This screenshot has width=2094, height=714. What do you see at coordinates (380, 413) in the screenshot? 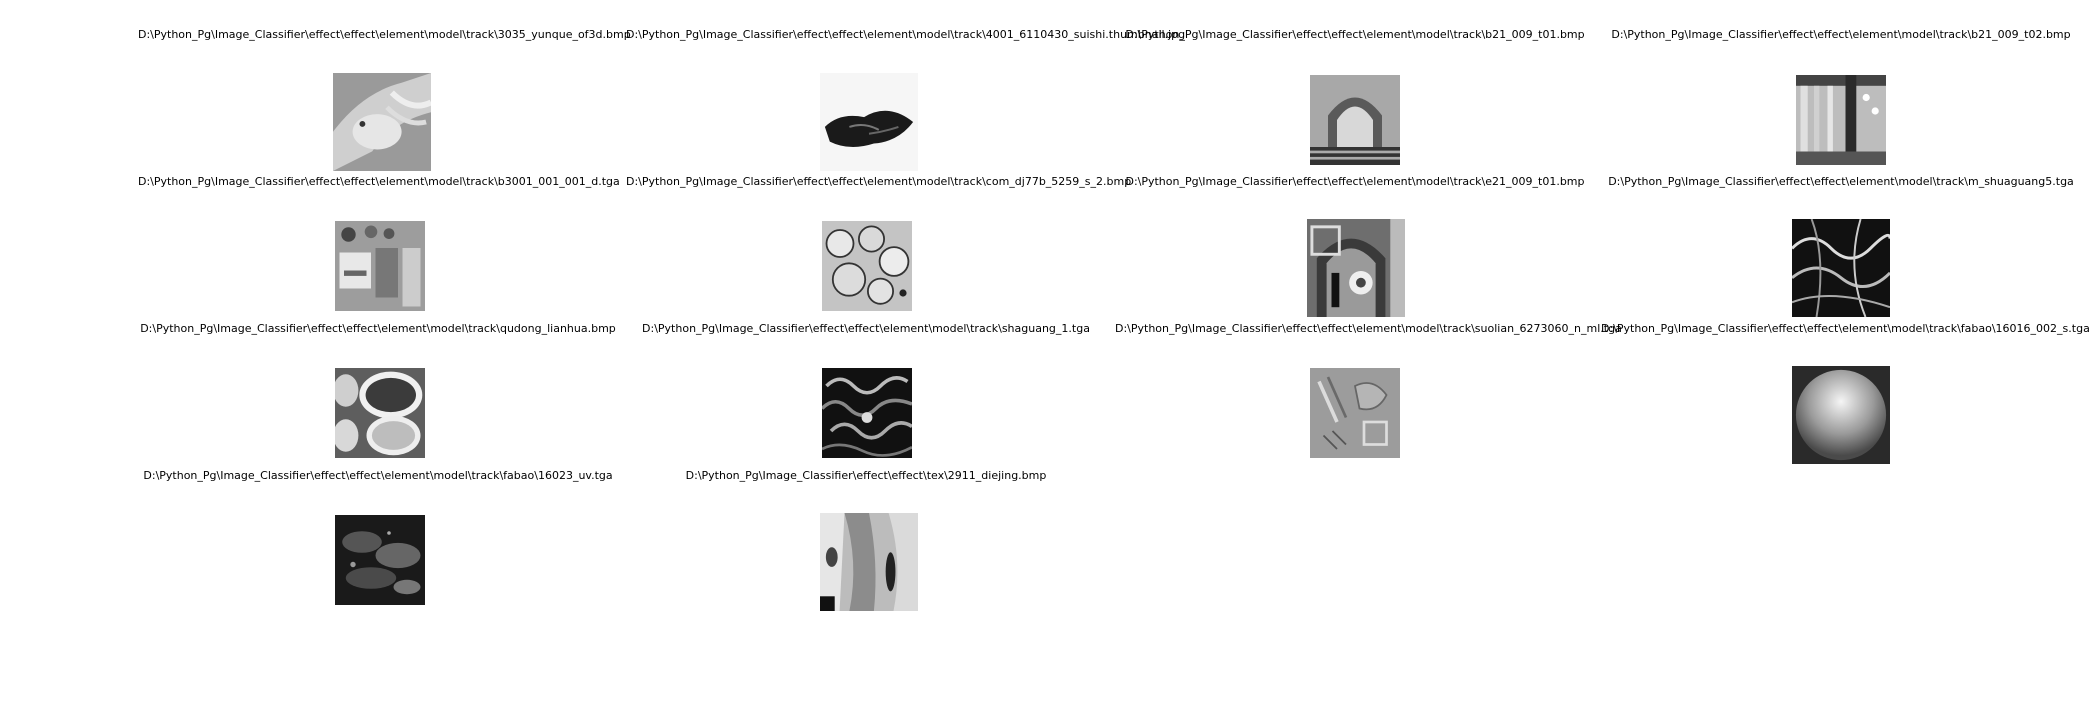
I see `petals-texture-thumbnail` at bounding box center [380, 413].